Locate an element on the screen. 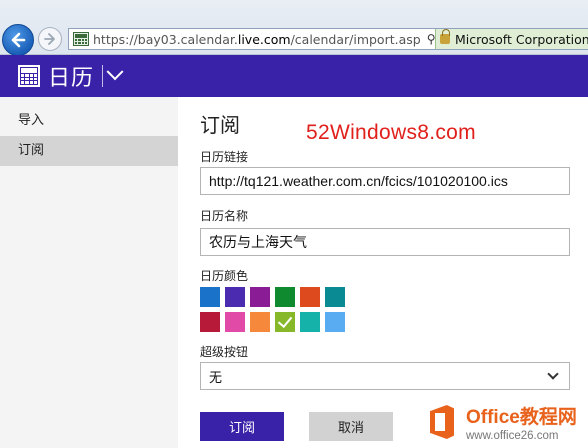 The width and height of the screenshot is (588, 448). app-title: 日历 is located at coordinates (71, 78).